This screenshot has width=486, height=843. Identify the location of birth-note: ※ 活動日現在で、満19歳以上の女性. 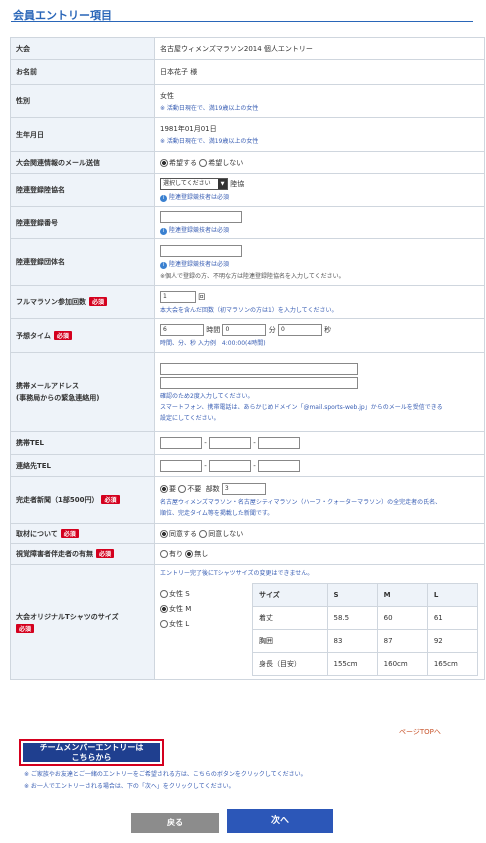
(209, 141).